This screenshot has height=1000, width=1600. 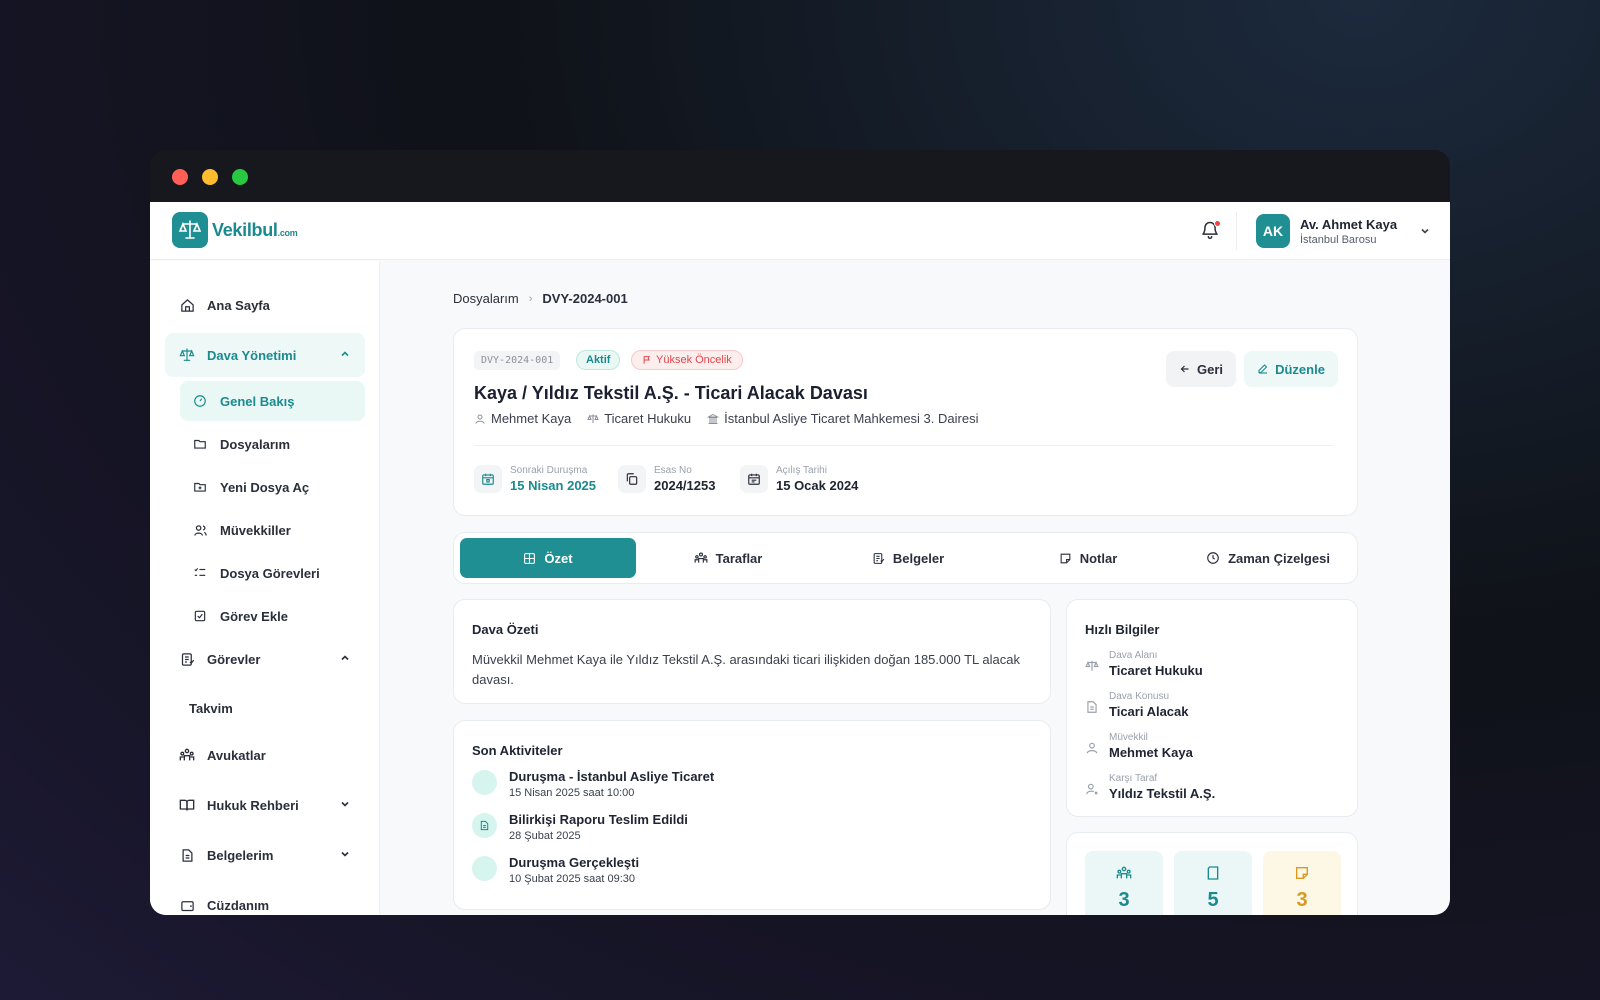 What do you see at coordinates (1236, 231) in the screenshot?
I see `topbar-divider` at bounding box center [1236, 231].